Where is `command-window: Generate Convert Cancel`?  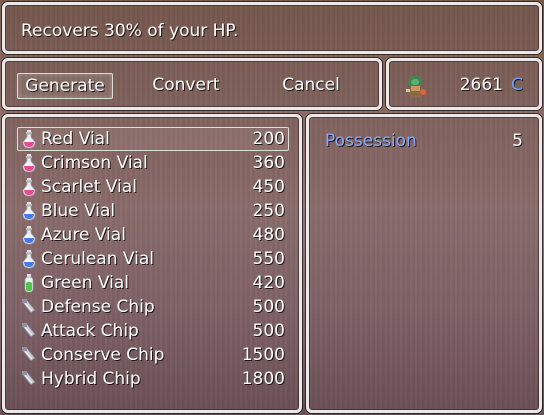
command-window: Generate Convert Cancel is located at coordinates (192, 84).